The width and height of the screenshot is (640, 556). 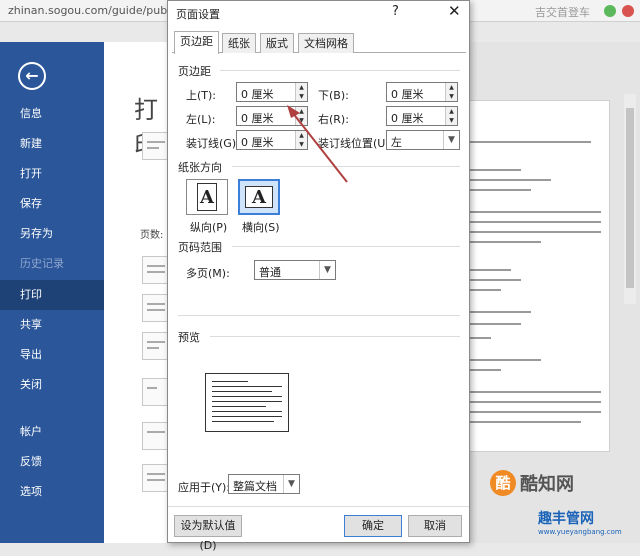 I want to click on multiple-pages-select: 普通 ▼, so click(x=295, y=270).